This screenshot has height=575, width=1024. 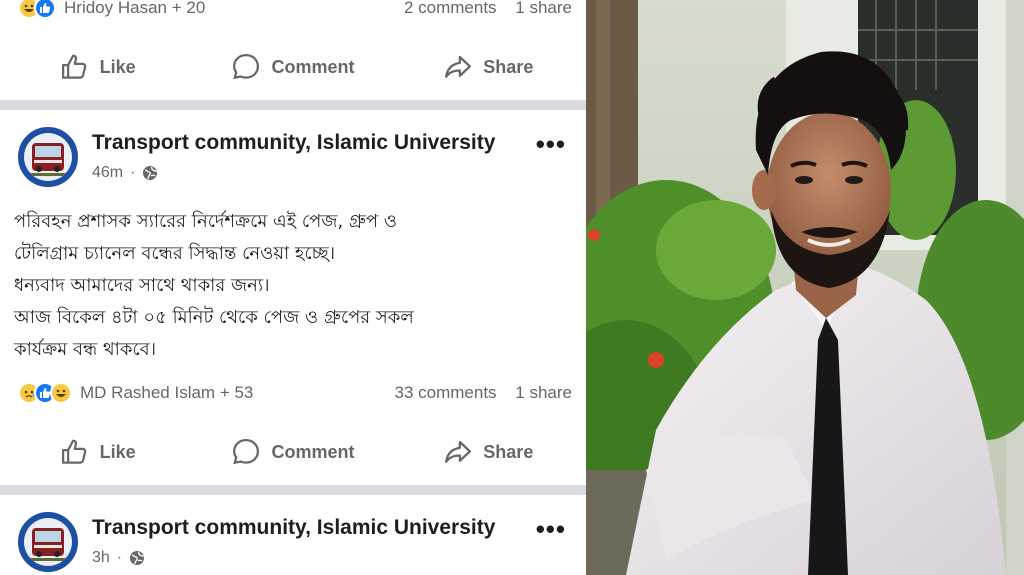 I want to click on comment-count: 33 comments, so click(x=446, y=392).